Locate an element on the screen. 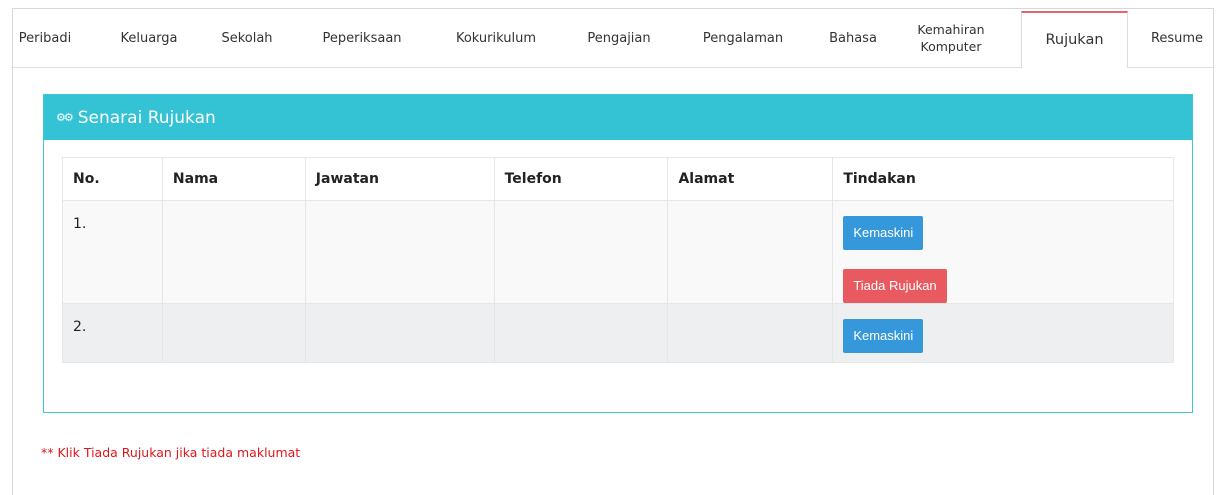  cell-tindakan: Kemaskini is located at coordinates (1003, 333).